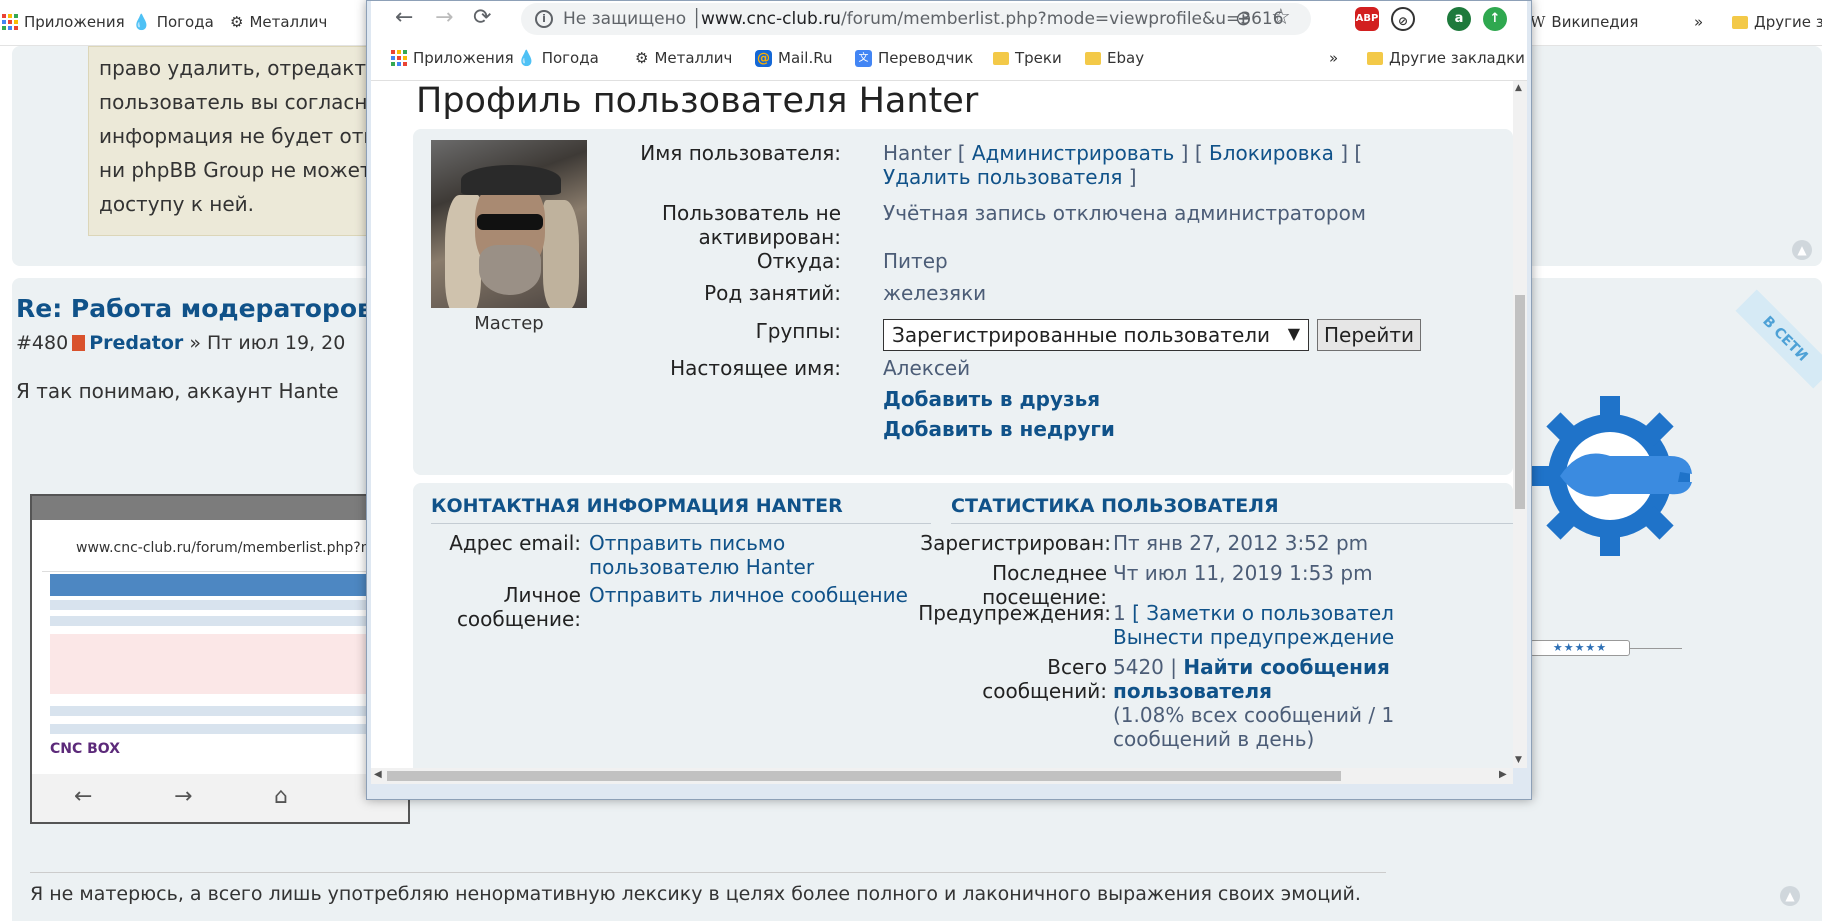  I want to click on bookmark-weather-label: Погода, so click(570, 58).